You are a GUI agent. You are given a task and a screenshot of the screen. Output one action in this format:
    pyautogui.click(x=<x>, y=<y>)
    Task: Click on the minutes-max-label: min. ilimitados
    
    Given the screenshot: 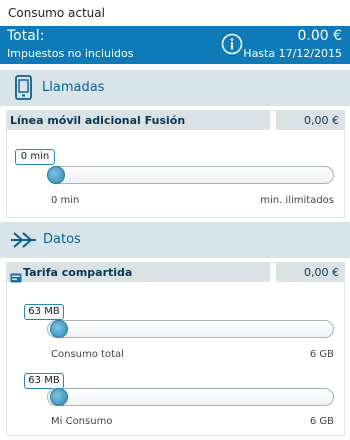 What is the action you would take?
    pyautogui.click(x=297, y=200)
    